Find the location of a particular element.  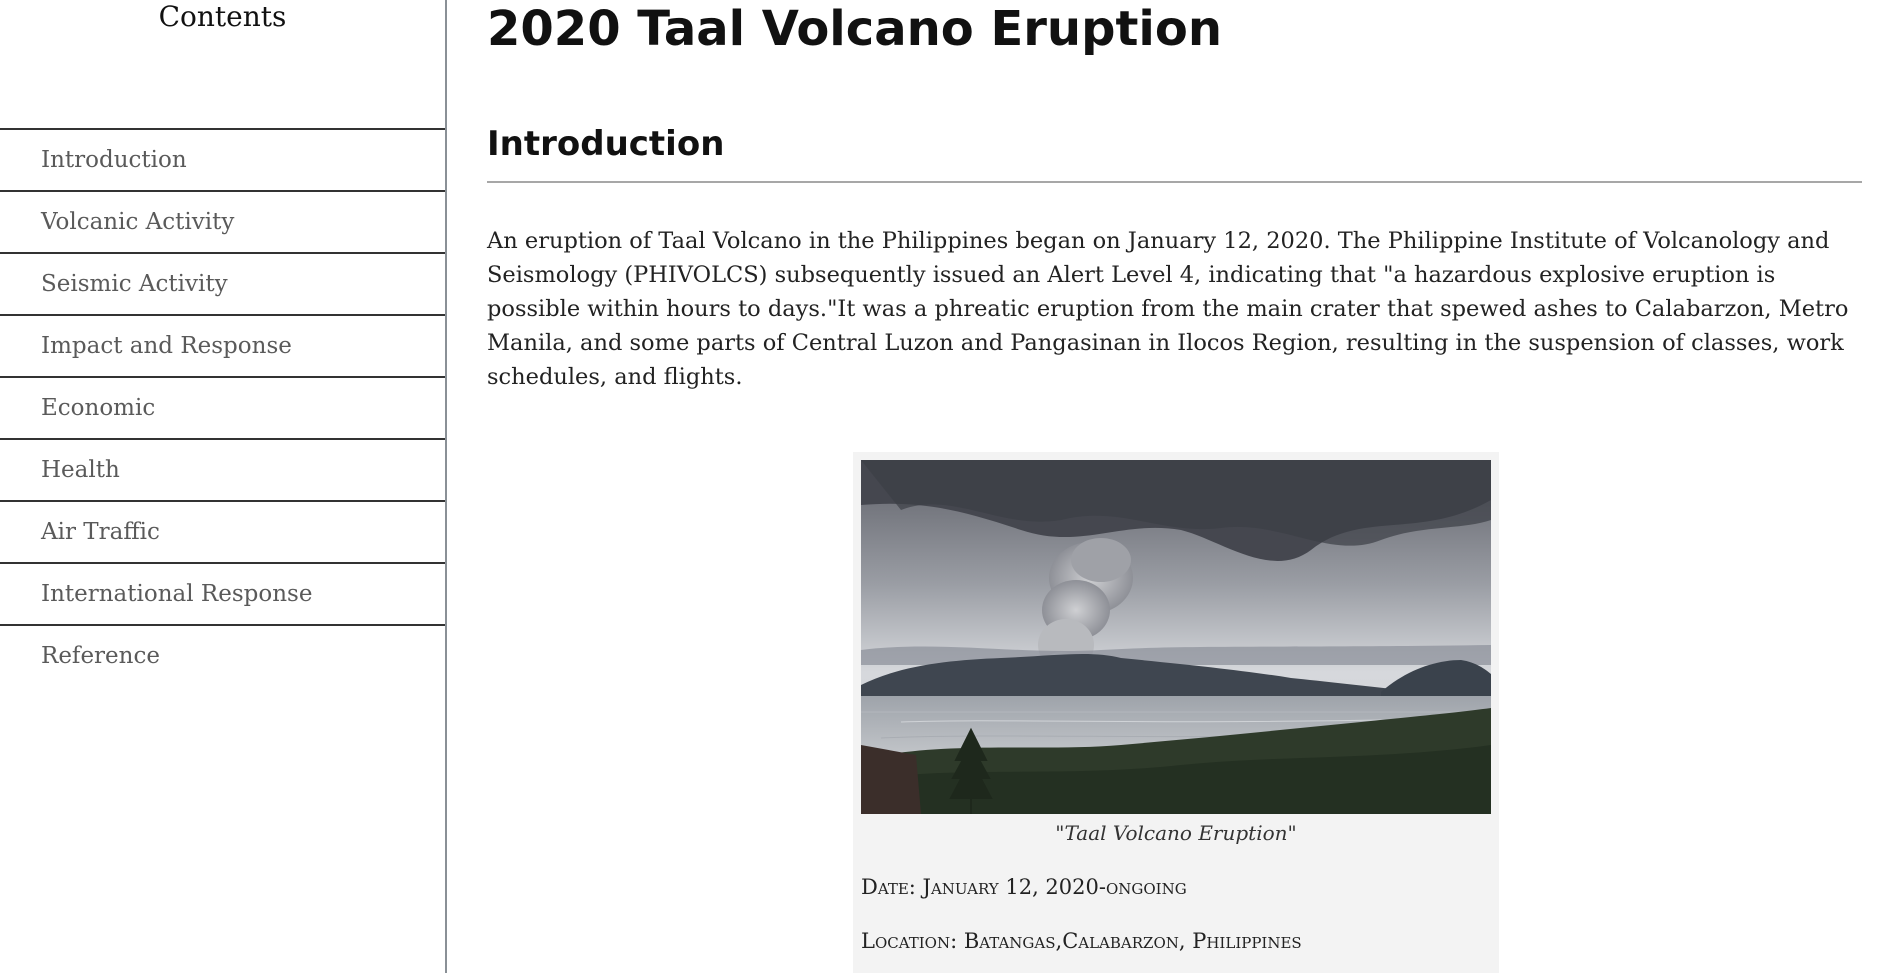

figure-caption: "Taal Volcano Eruption" is located at coordinates (1176, 833).